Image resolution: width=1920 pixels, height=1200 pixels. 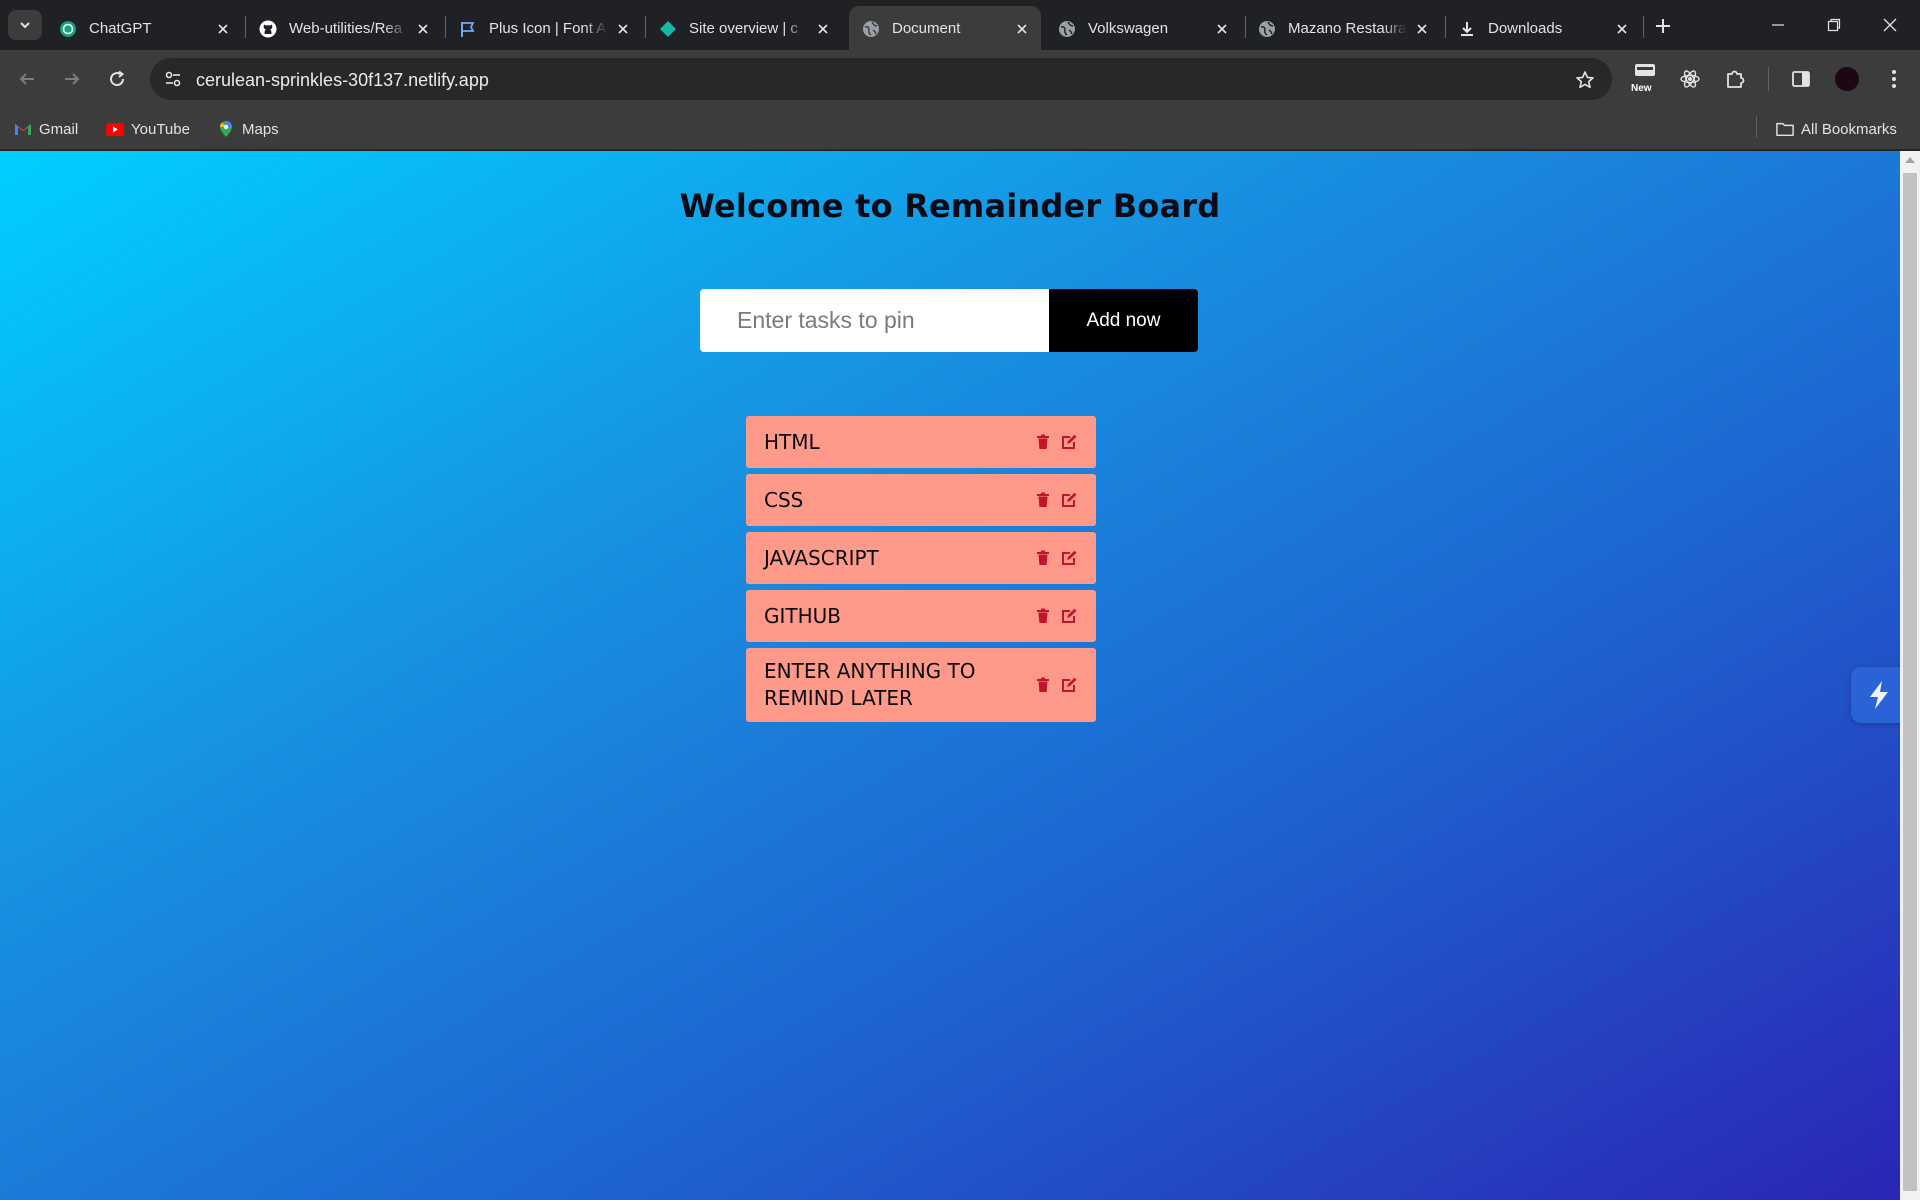 What do you see at coordinates (881, 79) in the screenshot?
I see `address-bar: cerulean-sprinkles-30f137.netlify.app` at bounding box center [881, 79].